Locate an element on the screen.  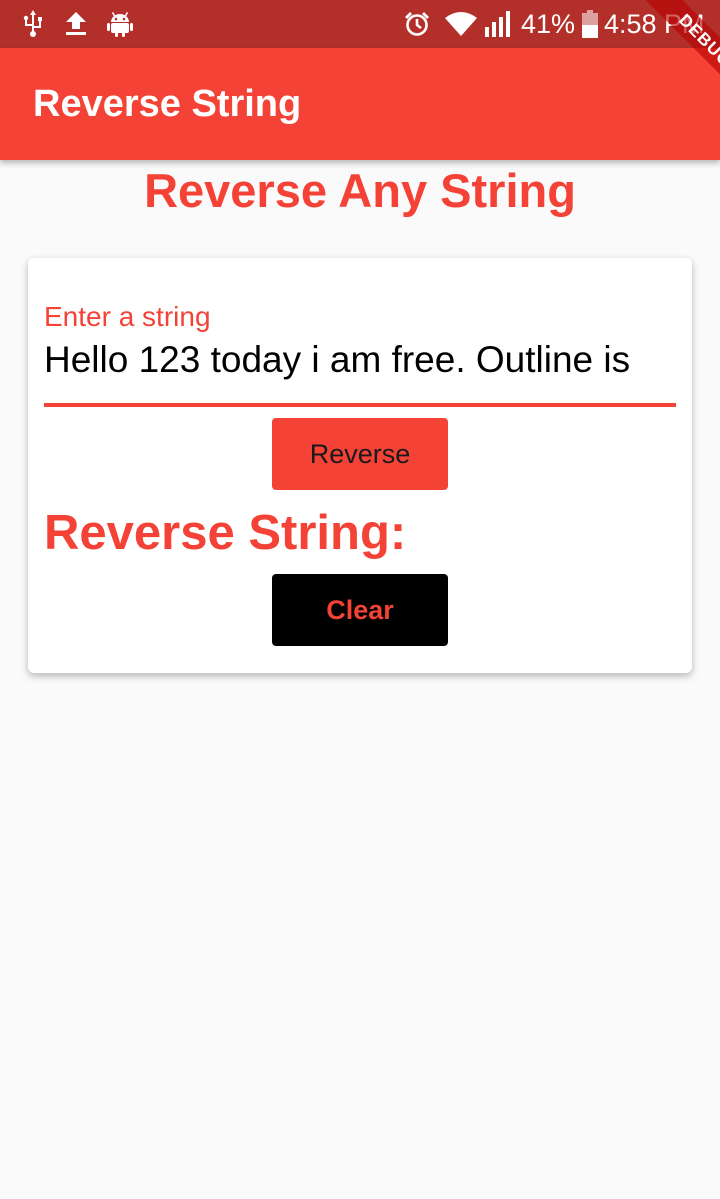
battery-icon is located at coordinates (590, 24).